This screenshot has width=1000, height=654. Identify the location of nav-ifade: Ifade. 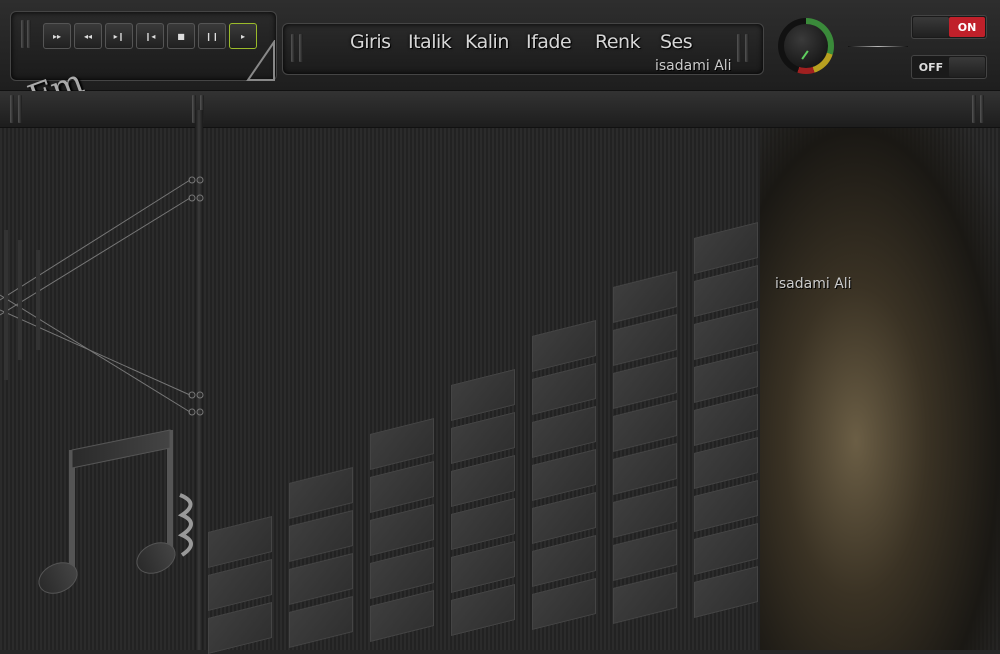
(549, 42).